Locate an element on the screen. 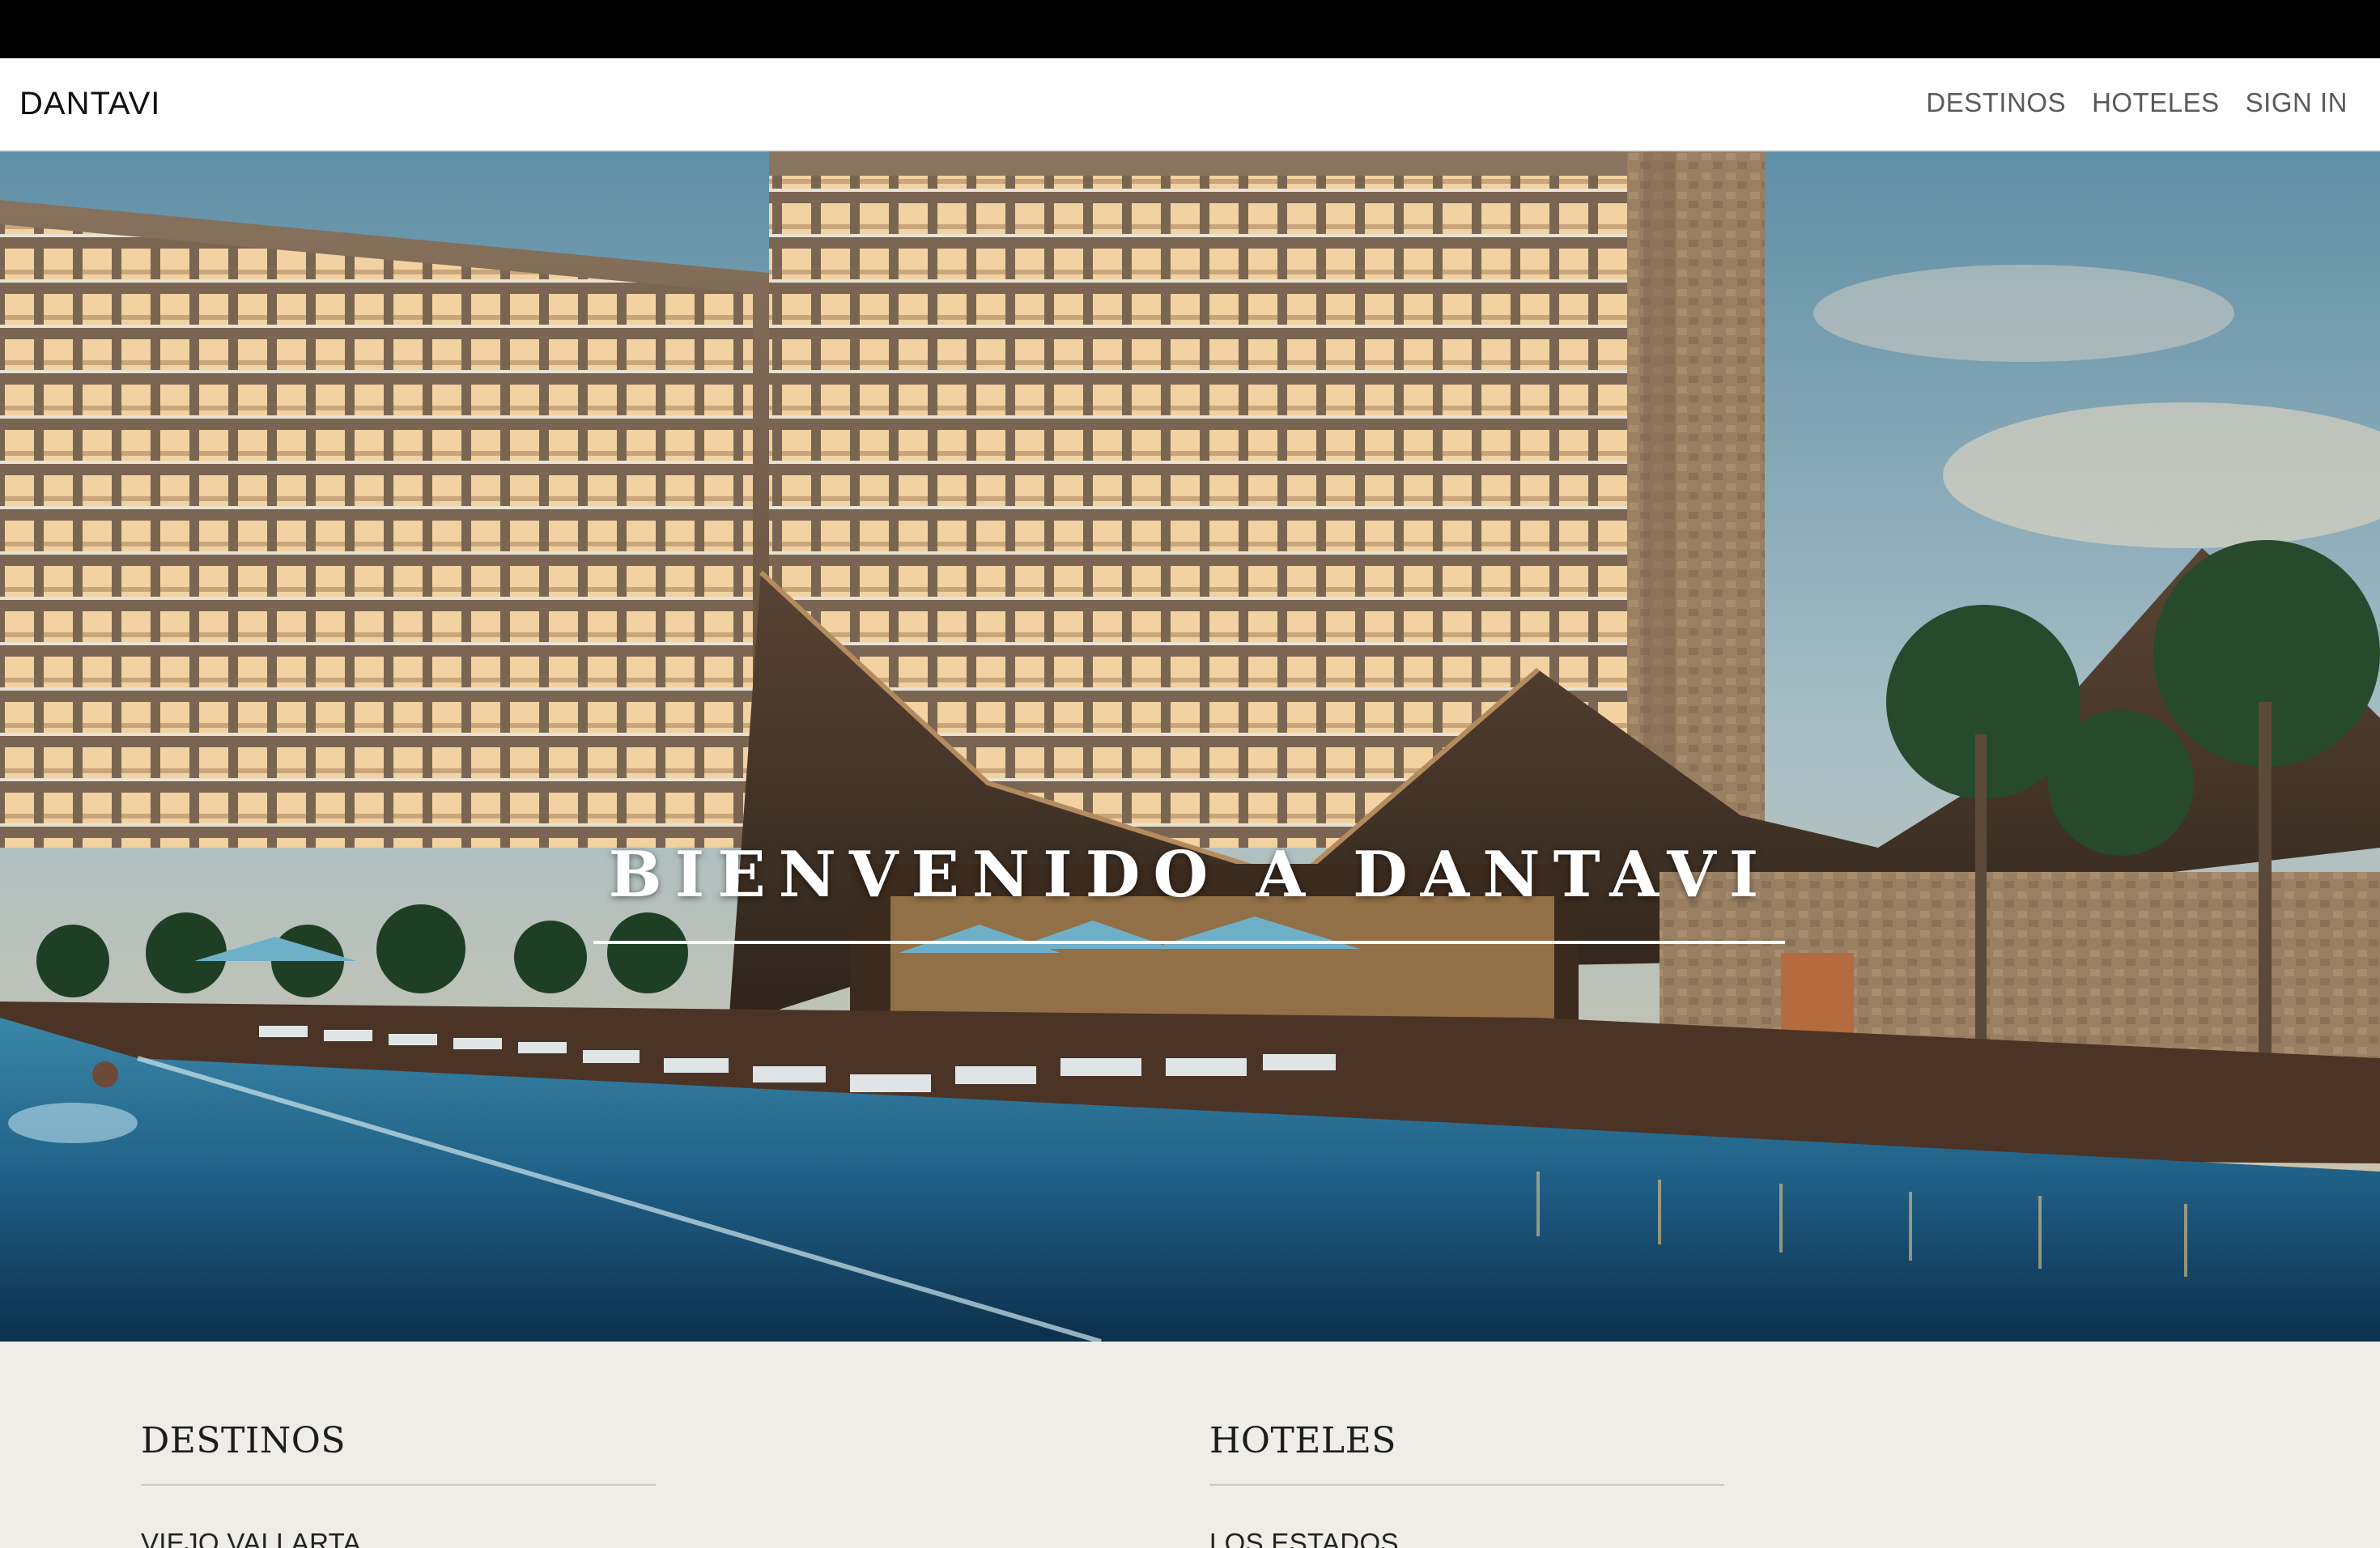 The image size is (2380, 1548). hero-title-divider is located at coordinates (1189, 942).